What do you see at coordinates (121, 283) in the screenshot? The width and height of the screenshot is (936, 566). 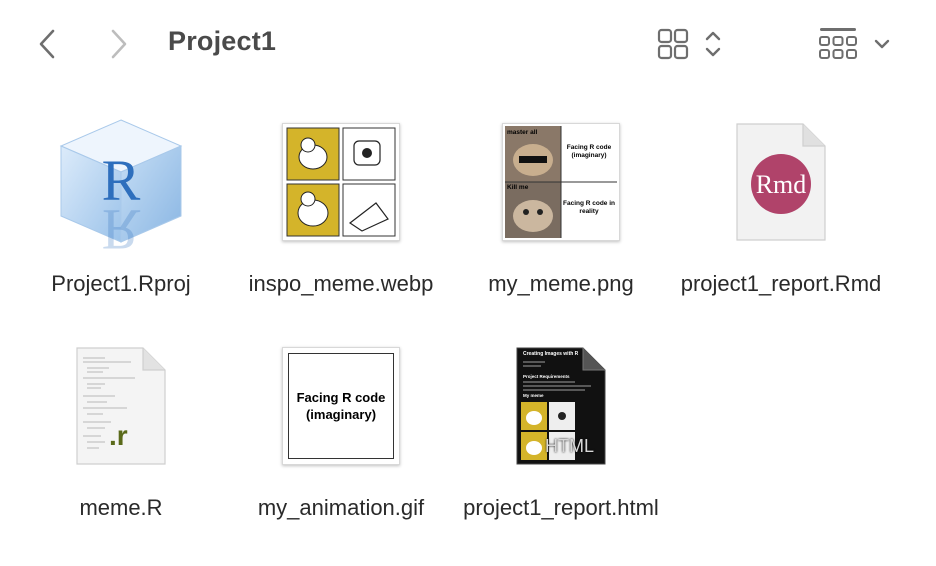 I see `file-name: Project1.Rproj` at bounding box center [121, 283].